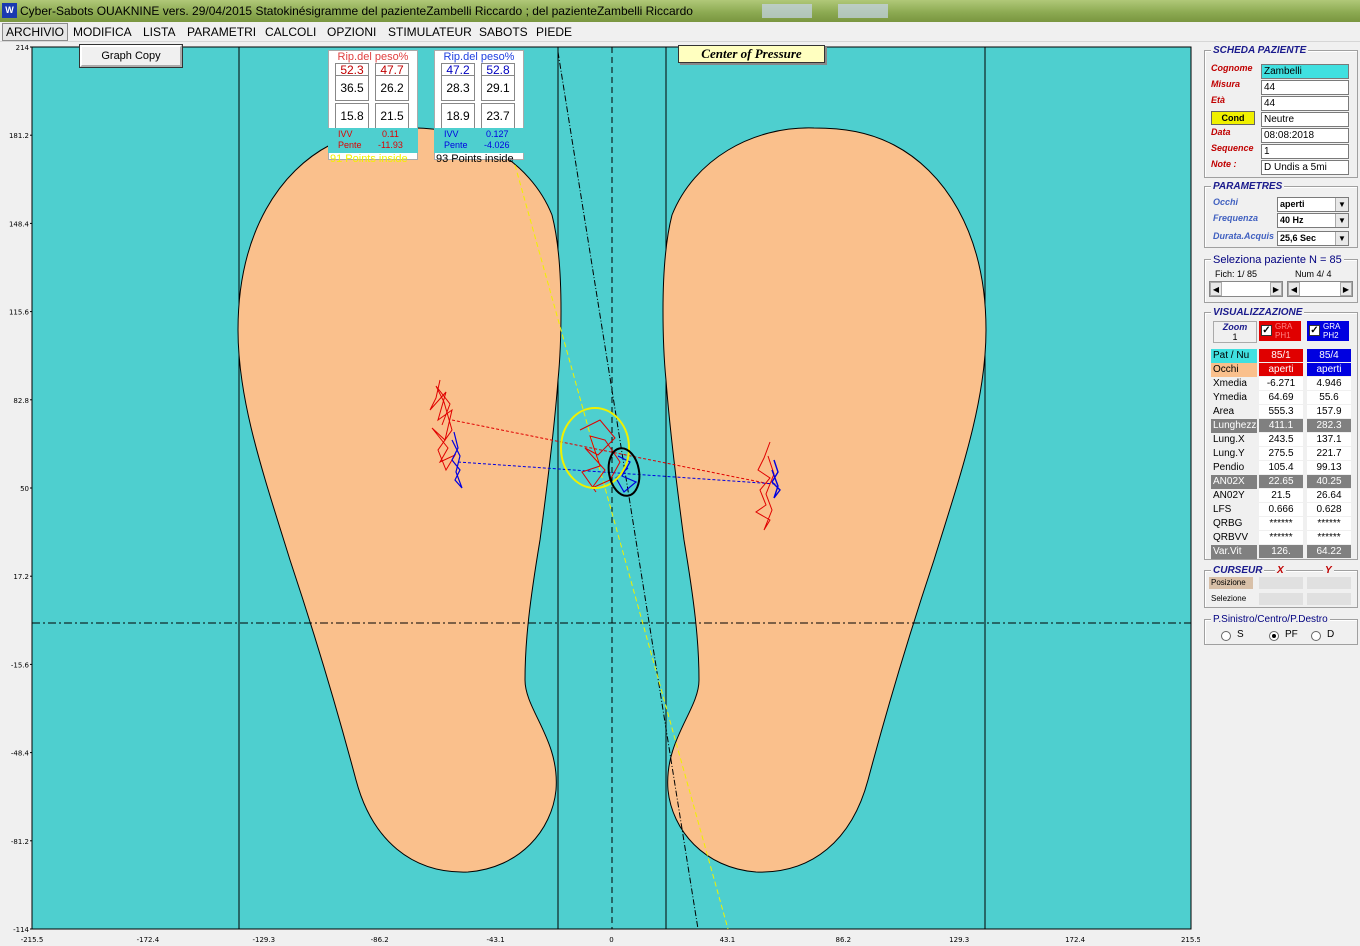 The height and width of the screenshot is (946, 1360). What do you see at coordinates (1316, 636) in the screenshot?
I see `radio-d` at bounding box center [1316, 636].